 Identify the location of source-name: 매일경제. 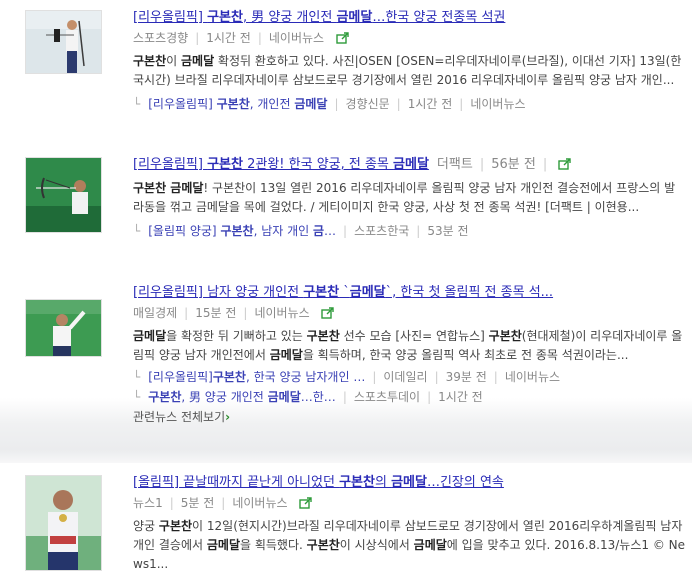
(155, 313).